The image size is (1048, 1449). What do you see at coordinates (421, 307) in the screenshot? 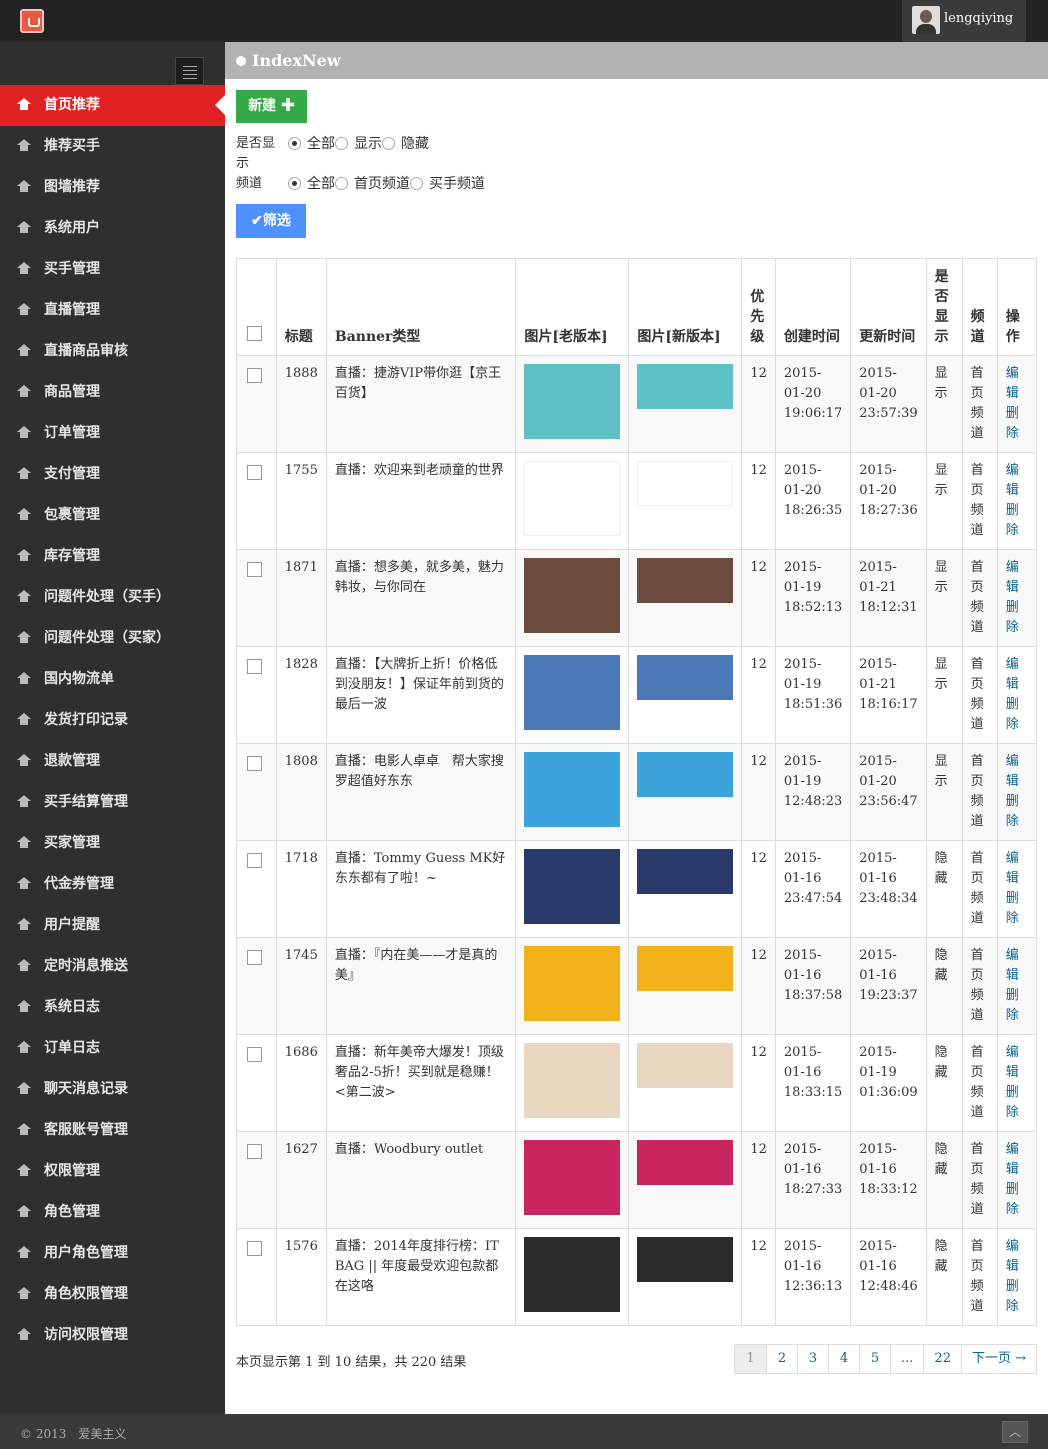
I see `column-header: Banner类型` at bounding box center [421, 307].